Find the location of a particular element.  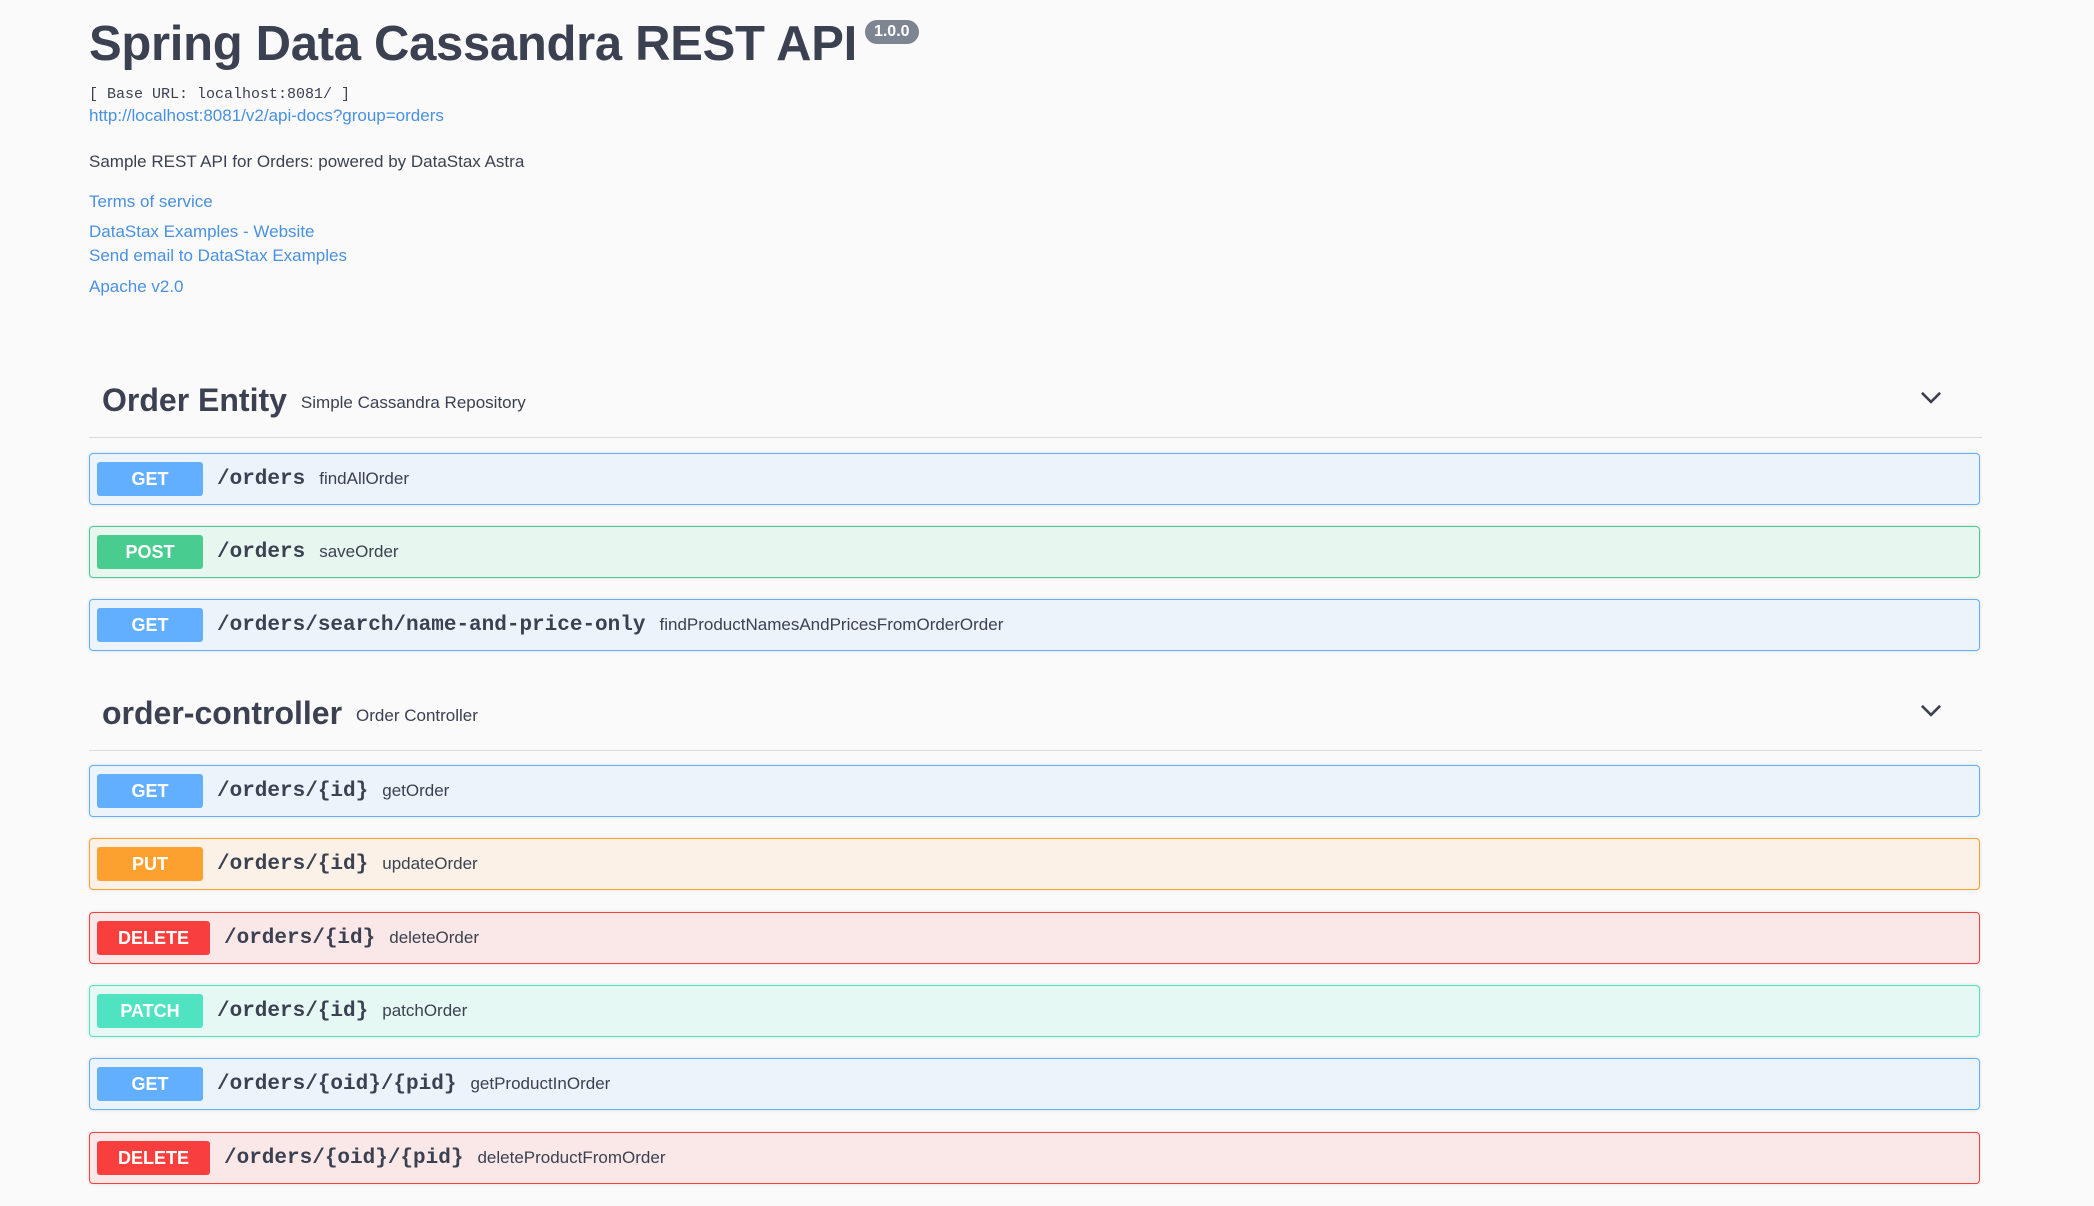

tag-header-order-controller: order-controller Order Controller is located at coordinates (1035, 713).